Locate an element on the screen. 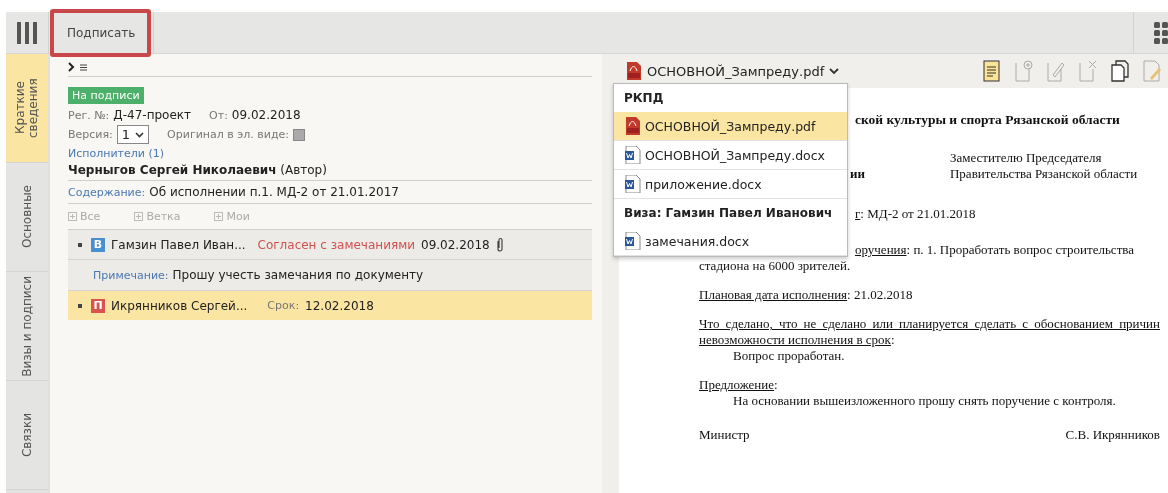 The width and height of the screenshot is (1168, 493). reg-number: Д-47-проект is located at coordinates (152, 115).